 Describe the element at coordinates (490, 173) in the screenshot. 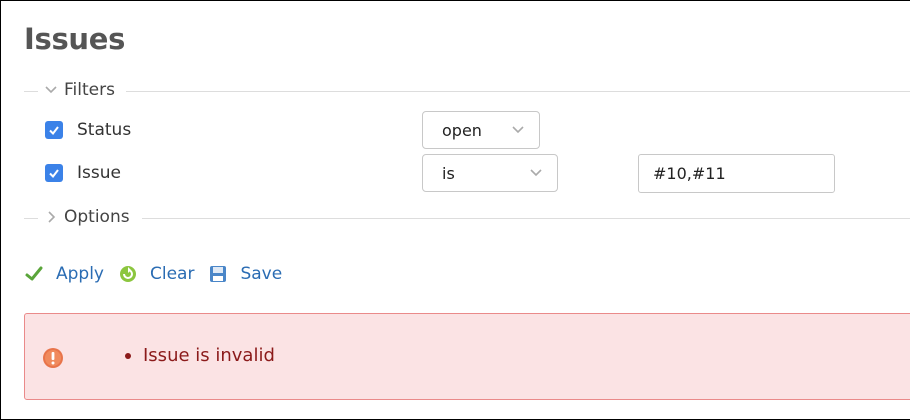

I see `issue-operator-select: is` at that location.